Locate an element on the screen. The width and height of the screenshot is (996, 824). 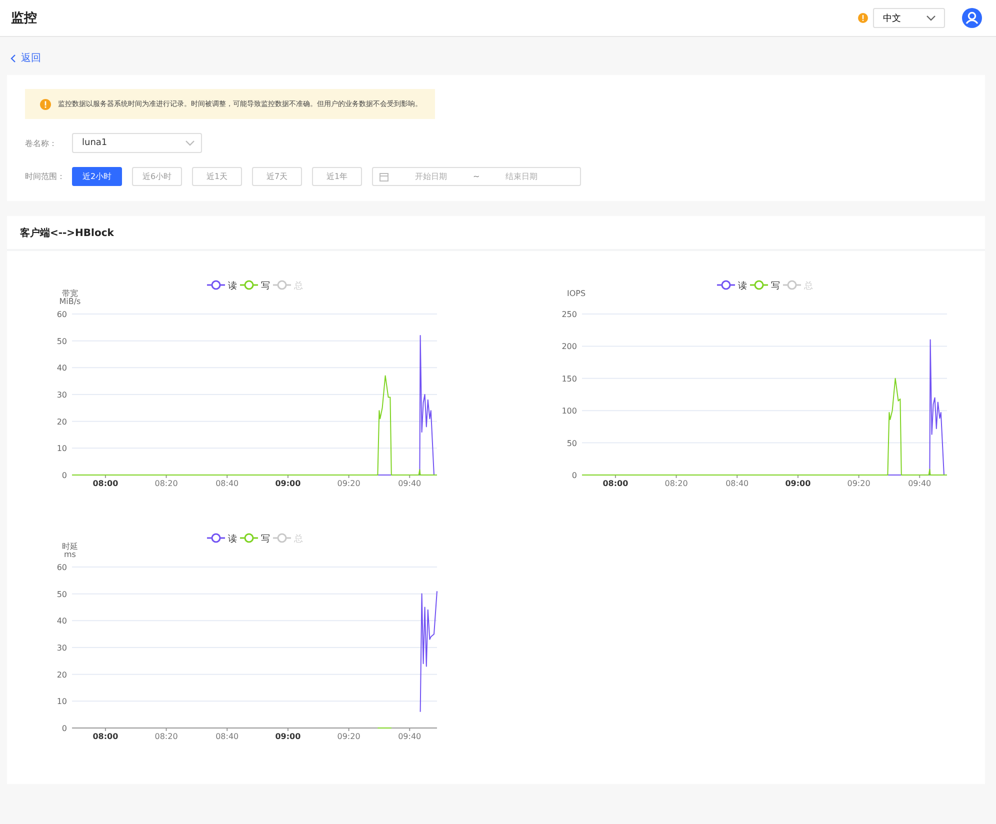
chevron-left-icon is located at coordinates (13, 58).